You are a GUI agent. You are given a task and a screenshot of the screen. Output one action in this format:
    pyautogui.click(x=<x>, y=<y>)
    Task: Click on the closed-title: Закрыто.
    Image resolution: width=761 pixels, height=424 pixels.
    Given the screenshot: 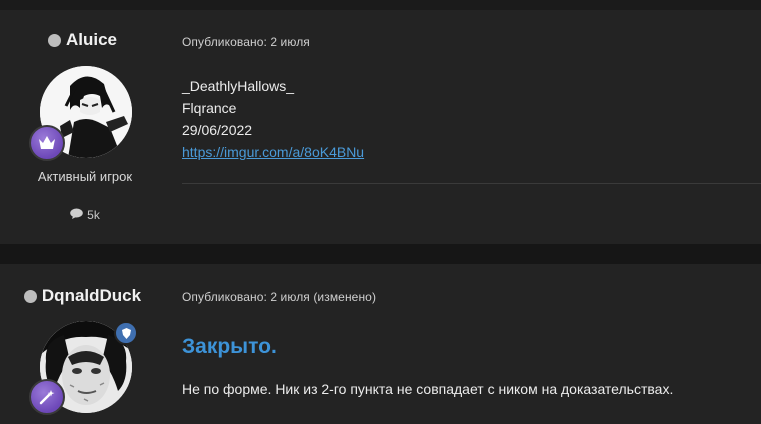 What is the action you would take?
    pyautogui.click(x=229, y=346)
    